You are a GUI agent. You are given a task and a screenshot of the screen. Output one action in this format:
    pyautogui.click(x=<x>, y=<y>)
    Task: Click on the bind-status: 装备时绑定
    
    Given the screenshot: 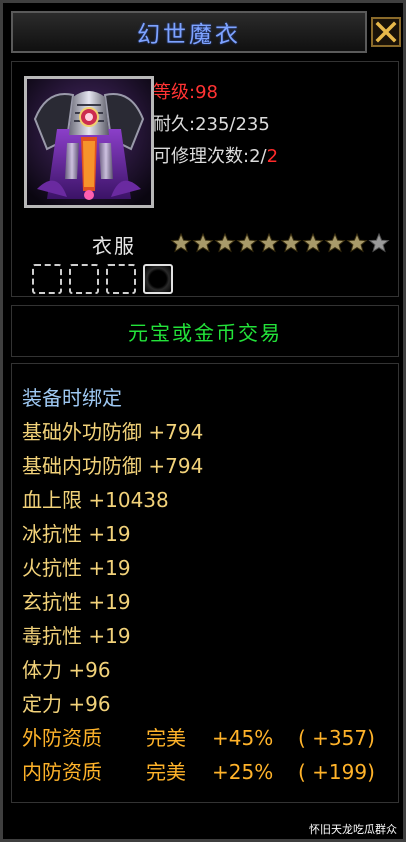 What is the action you would take?
    pyautogui.click(x=72, y=398)
    